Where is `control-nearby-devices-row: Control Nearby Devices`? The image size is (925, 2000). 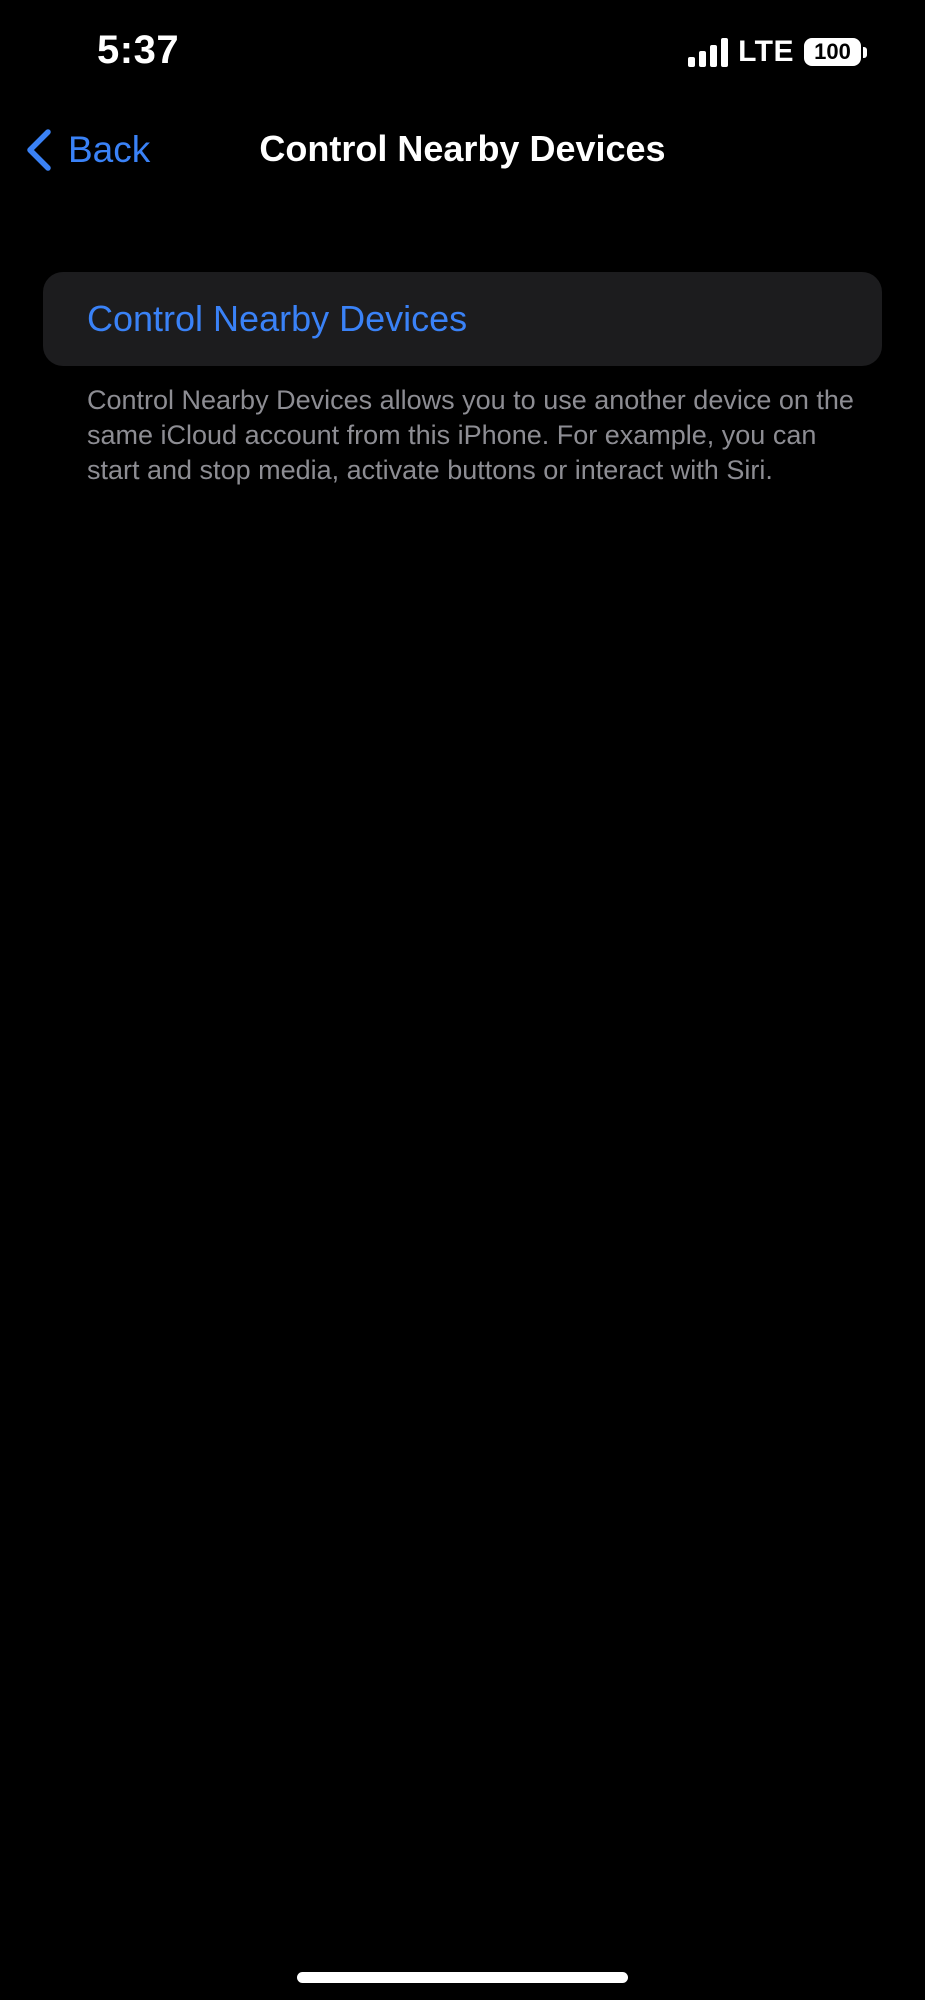 control-nearby-devices-row: Control Nearby Devices is located at coordinates (462, 319).